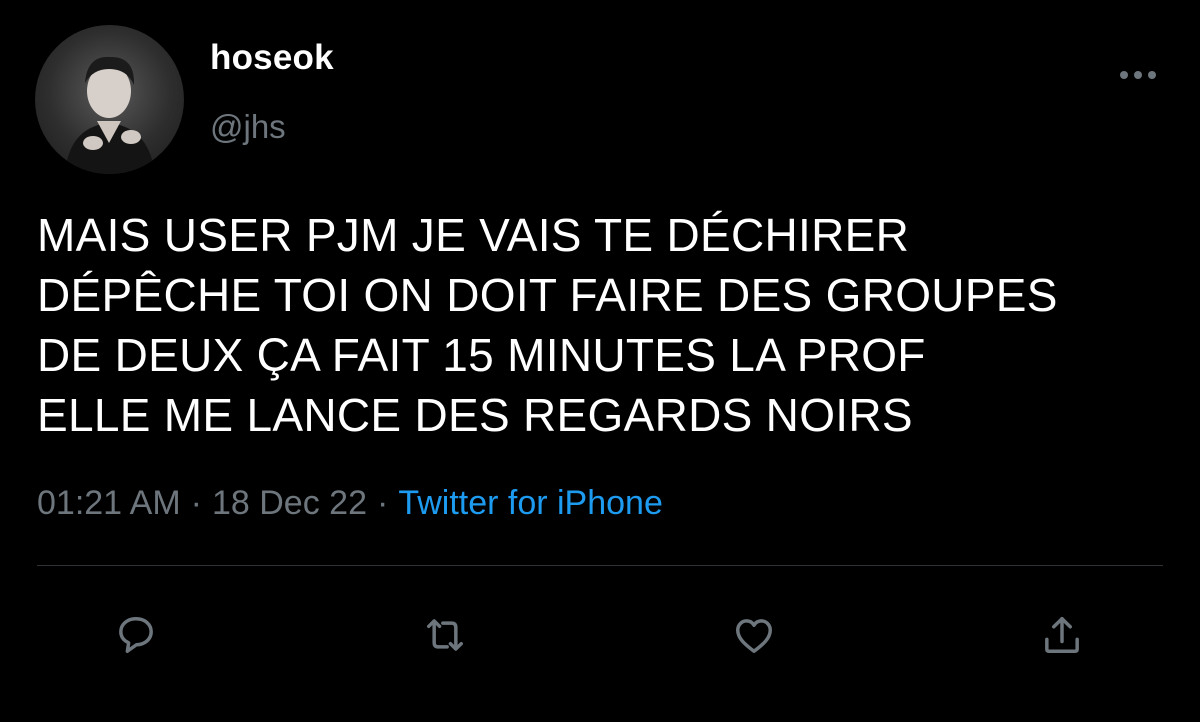  I want to click on share-button, so click(1062, 635).